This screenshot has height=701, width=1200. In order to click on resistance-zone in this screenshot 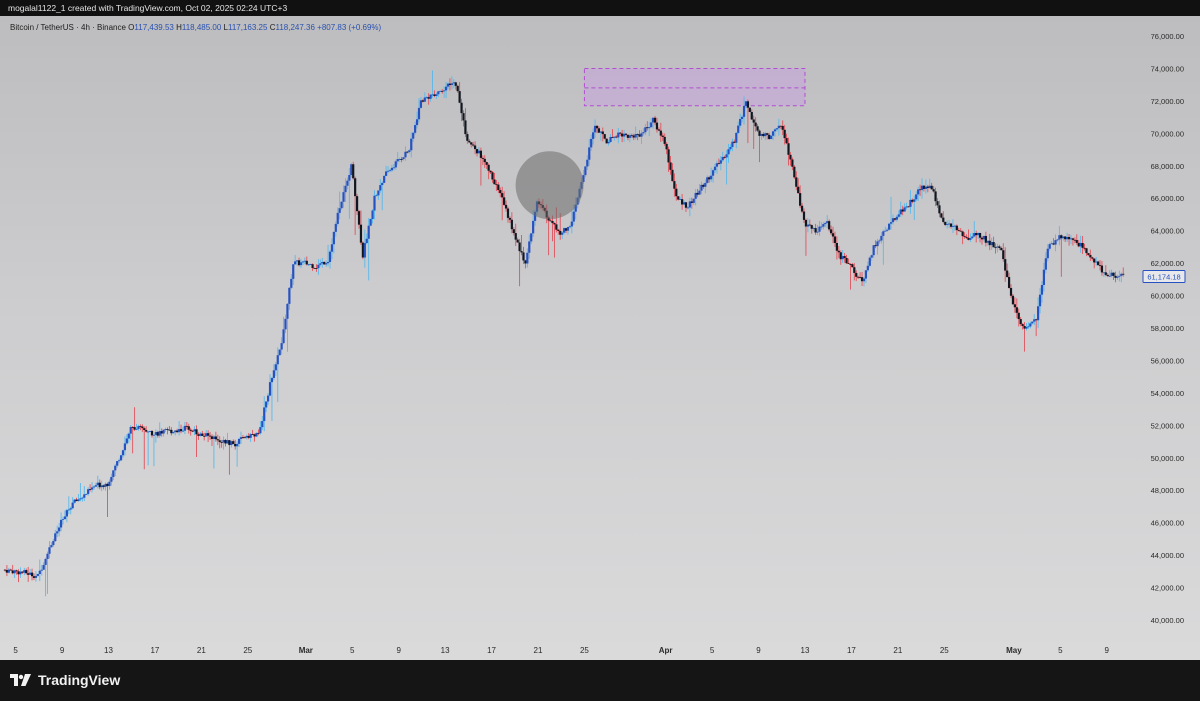, I will do `click(694, 87)`.